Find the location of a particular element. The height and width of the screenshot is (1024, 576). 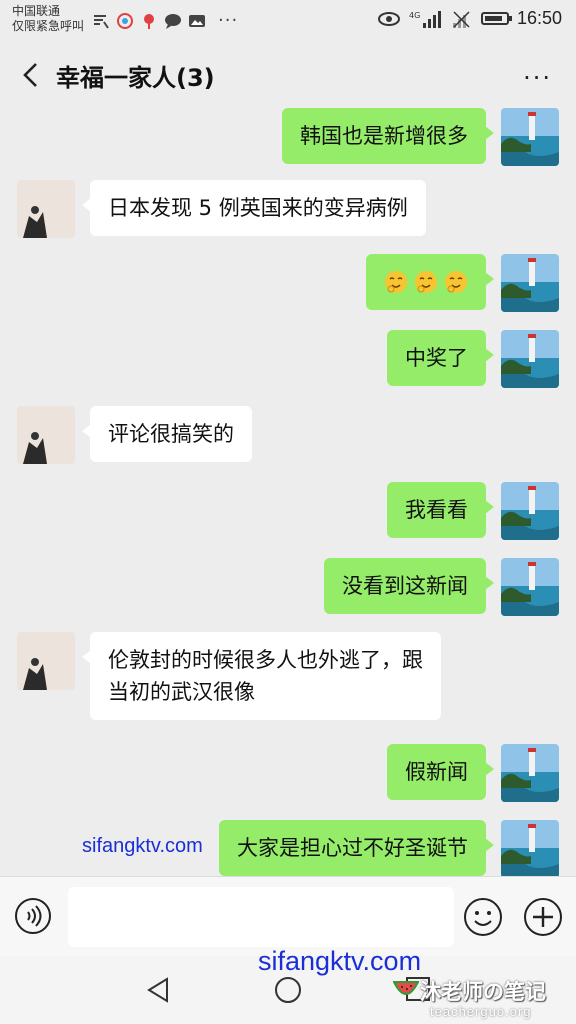

chat-header: 幸福一家人(3) ··· is located at coordinates (288, 75).